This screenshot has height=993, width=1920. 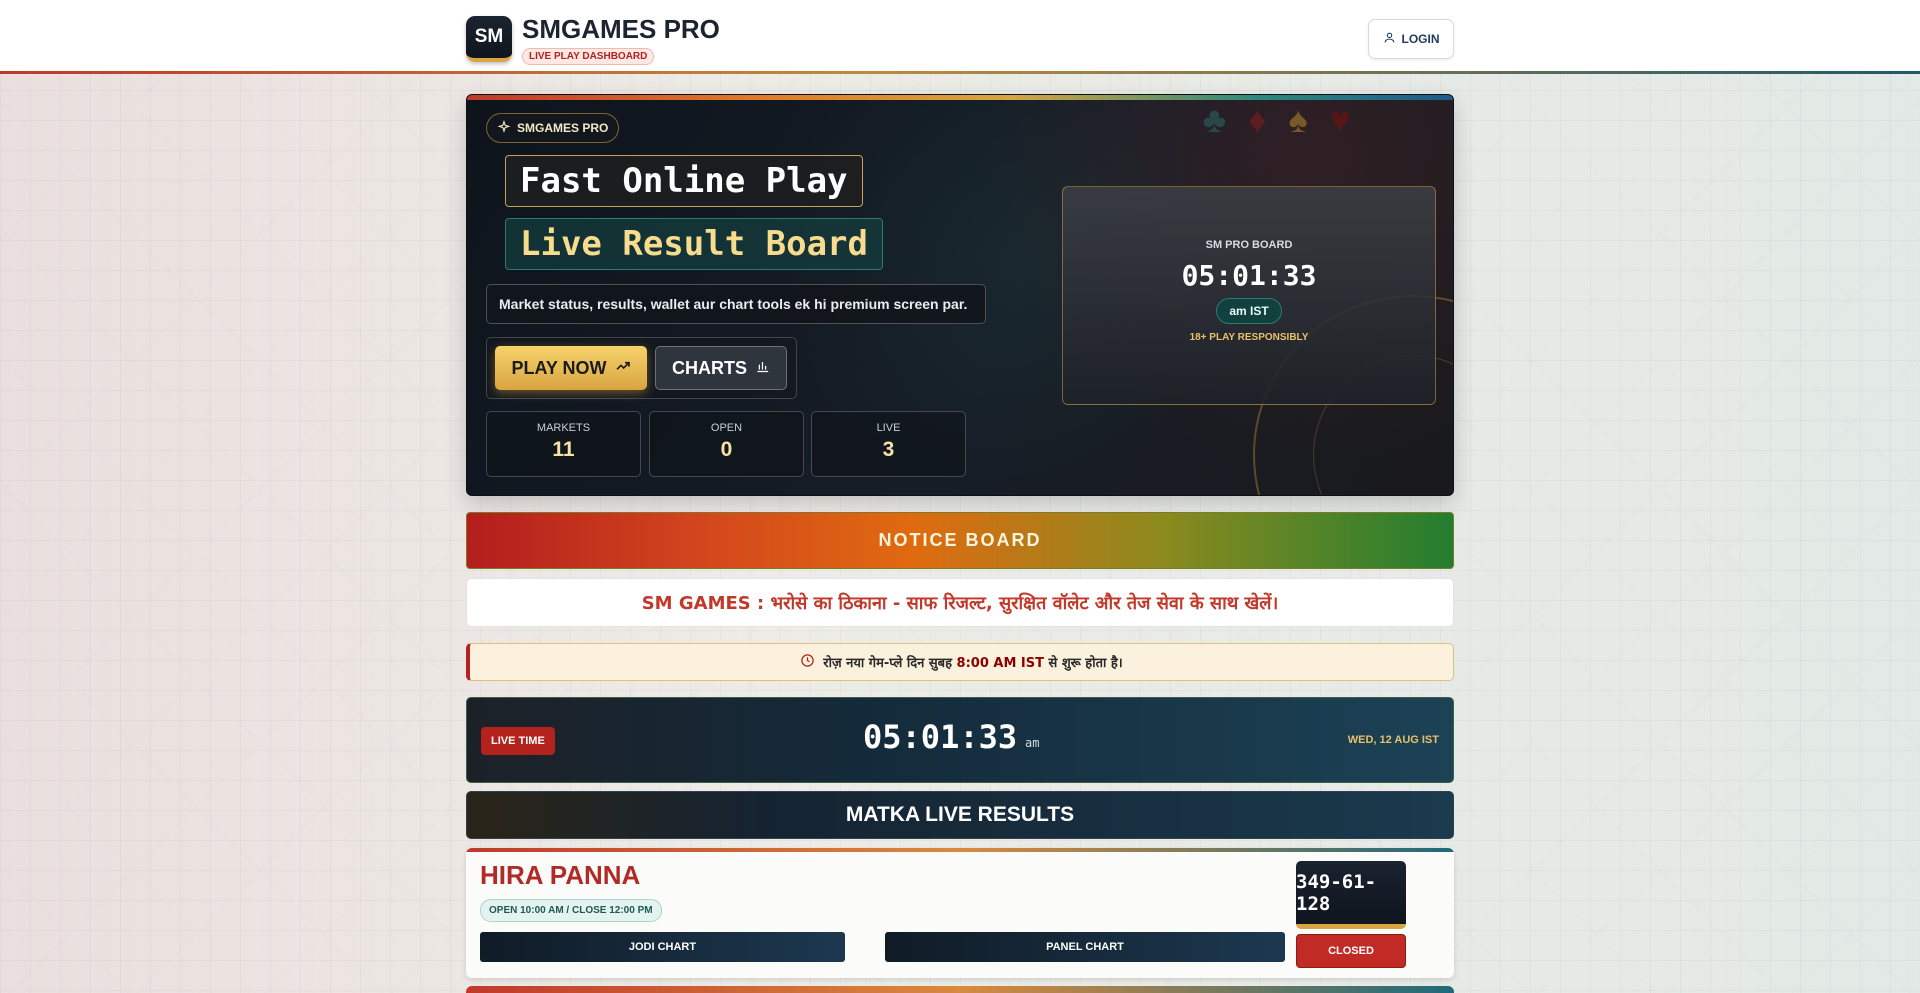 What do you see at coordinates (807, 662) in the screenshot?
I see `clock-icon` at bounding box center [807, 662].